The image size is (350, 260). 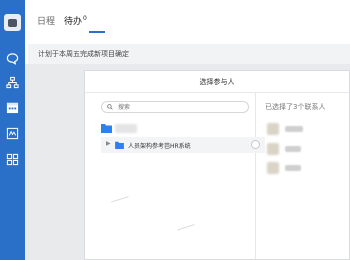 What do you see at coordinates (12, 107) in the screenshot?
I see `calendar-icon` at bounding box center [12, 107].